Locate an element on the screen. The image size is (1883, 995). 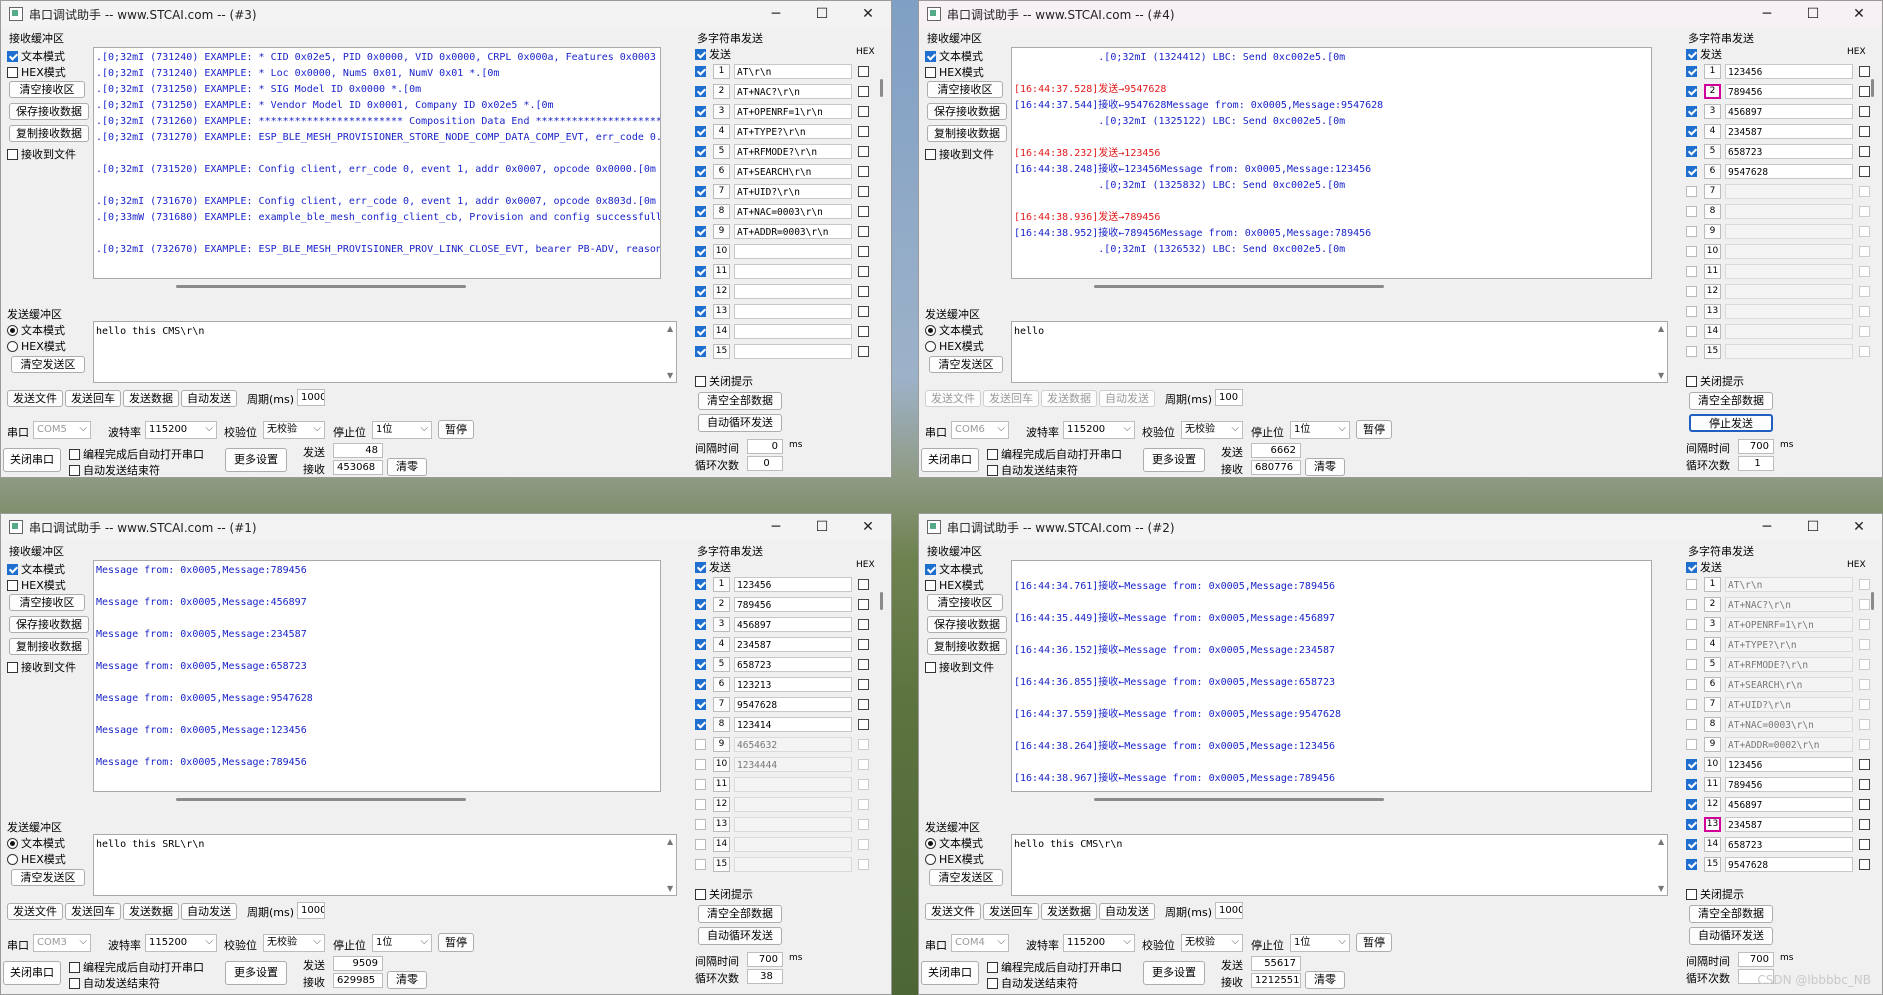
send-text-area: hello this CMS\r\n is located at coordinates (1339, 865).